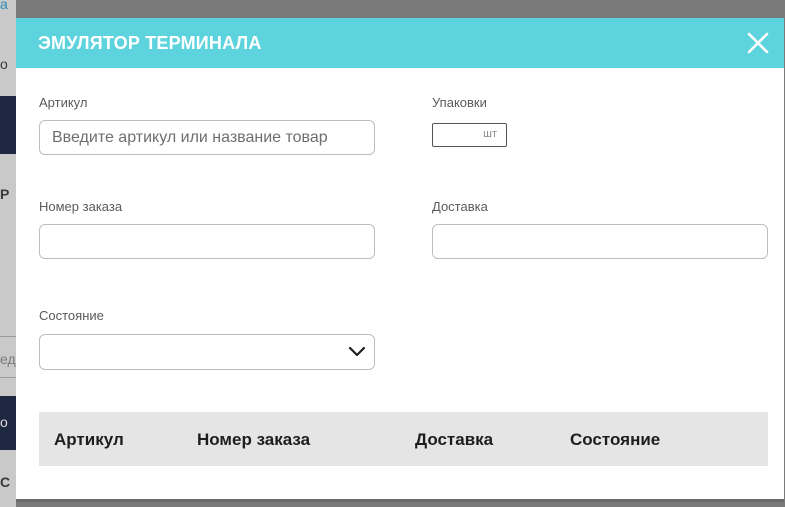 The height and width of the screenshot is (507, 785). What do you see at coordinates (81, 206) in the screenshot?
I see `order-number-label: Номер заказа` at bounding box center [81, 206].